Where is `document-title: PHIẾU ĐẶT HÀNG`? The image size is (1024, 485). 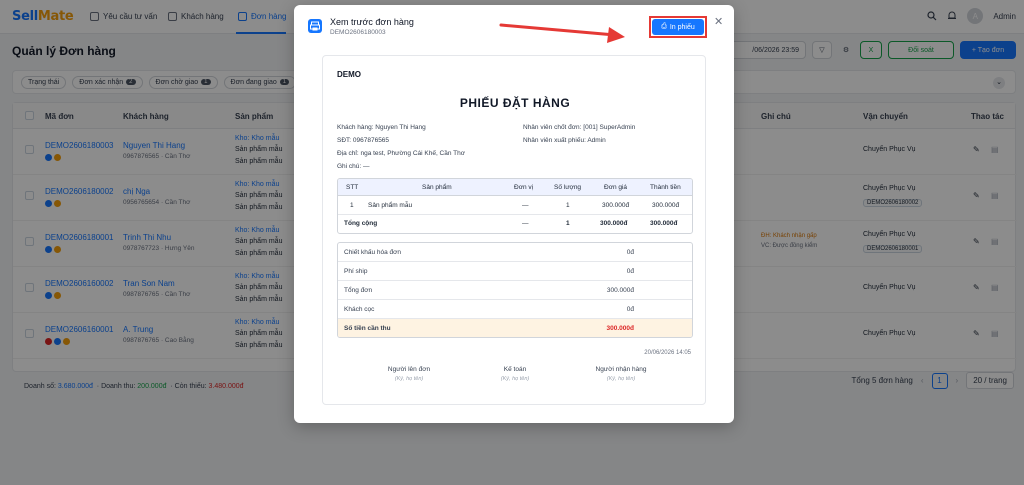
document-title: PHIẾU ĐẶT HÀNG is located at coordinates (515, 103).